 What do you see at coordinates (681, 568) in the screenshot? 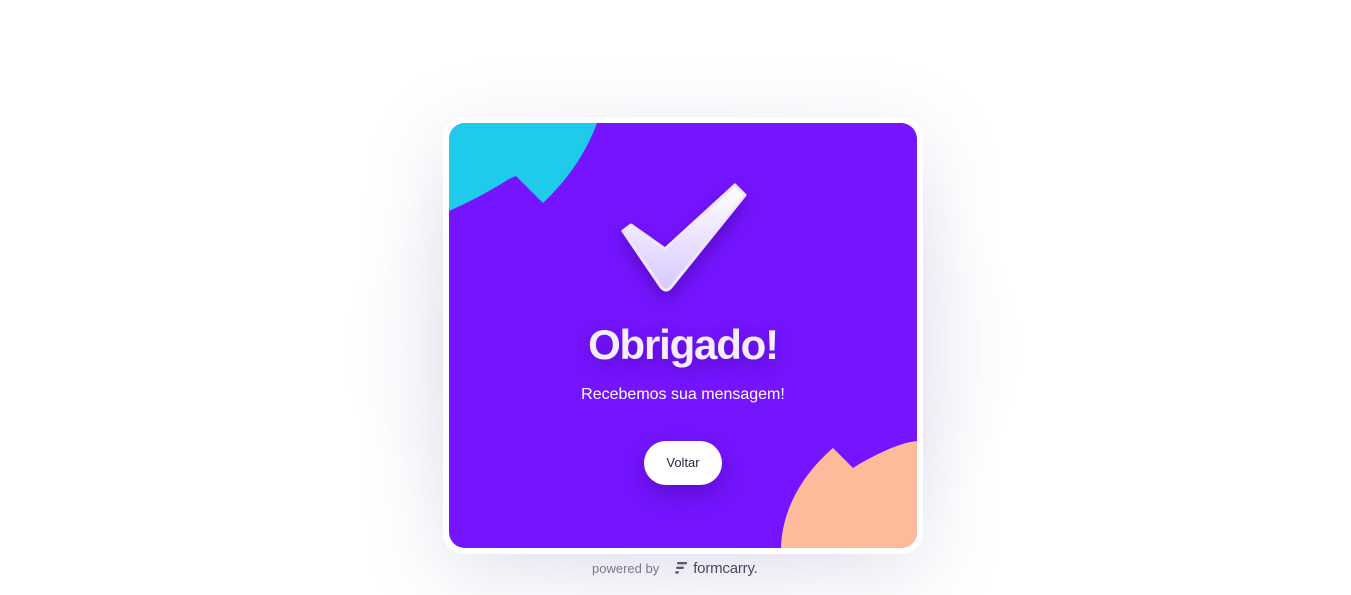
I see `formcarry-logo-icon` at bounding box center [681, 568].